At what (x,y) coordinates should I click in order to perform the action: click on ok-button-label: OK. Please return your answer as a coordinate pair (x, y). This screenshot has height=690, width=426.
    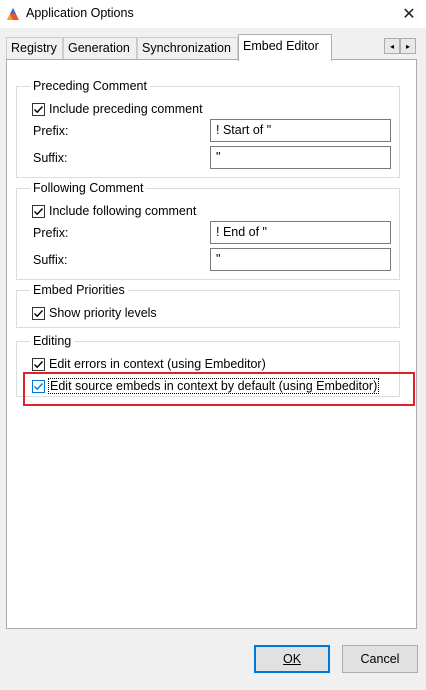
    Looking at the image, I should click on (292, 659).